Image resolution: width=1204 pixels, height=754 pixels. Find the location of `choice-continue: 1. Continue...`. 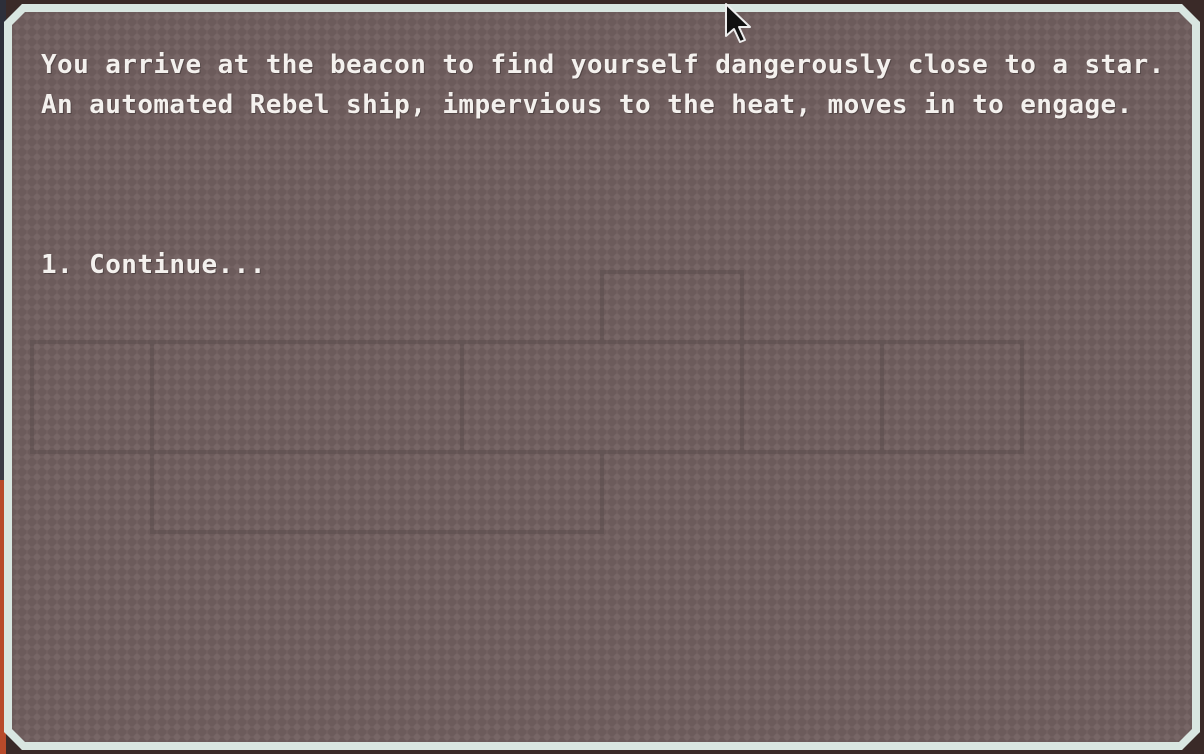

choice-continue: 1. Continue... is located at coordinates (153, 265).